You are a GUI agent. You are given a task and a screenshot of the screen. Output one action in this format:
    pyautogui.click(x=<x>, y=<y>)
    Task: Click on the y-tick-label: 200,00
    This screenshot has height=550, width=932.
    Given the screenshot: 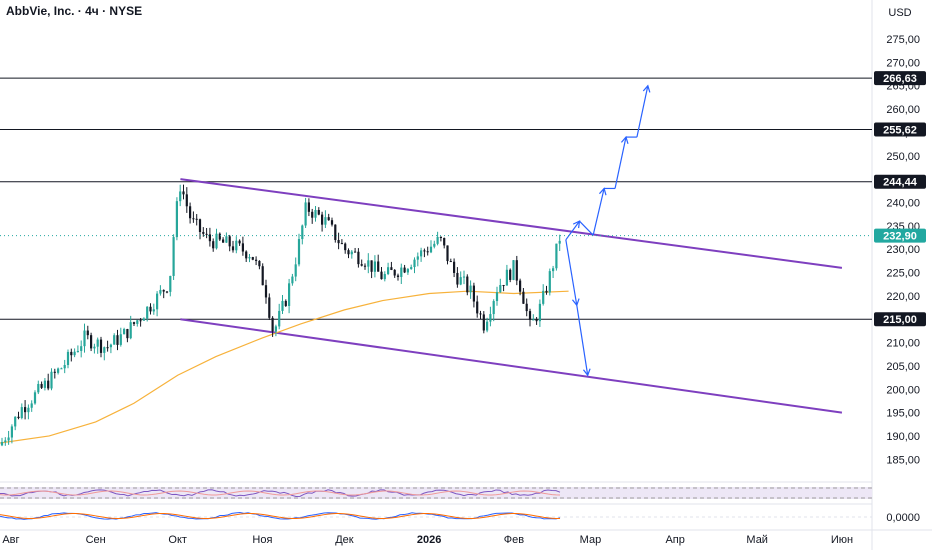 What is the action you would take?
    pyautogui.click(x=903, y=390)
    